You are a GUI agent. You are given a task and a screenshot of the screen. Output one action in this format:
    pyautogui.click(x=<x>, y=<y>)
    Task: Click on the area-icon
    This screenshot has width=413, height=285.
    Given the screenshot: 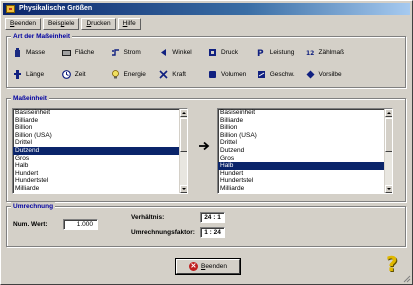 What is the action you would take?
    pyautogui.click(x=66, y=52)
    